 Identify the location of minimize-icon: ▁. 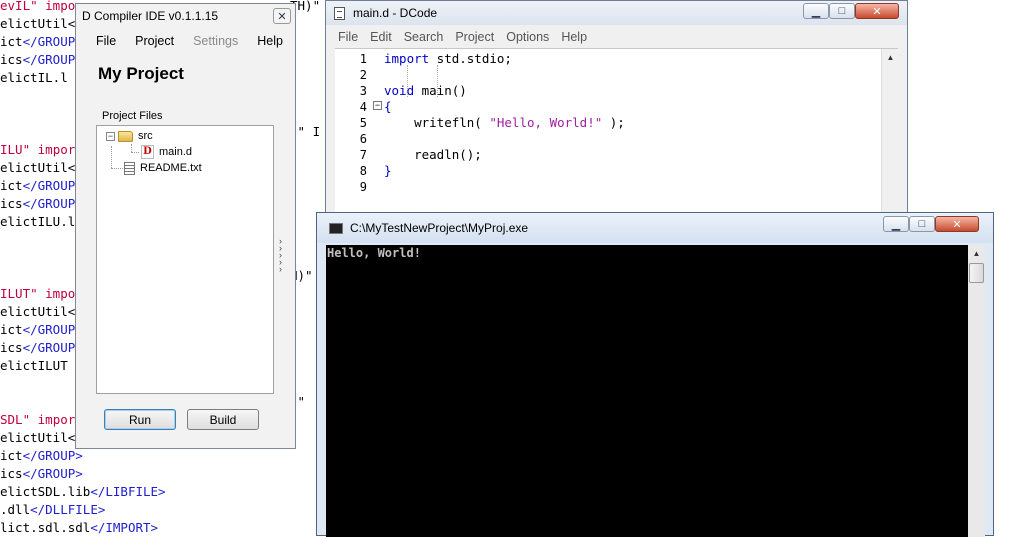
(816, 11).